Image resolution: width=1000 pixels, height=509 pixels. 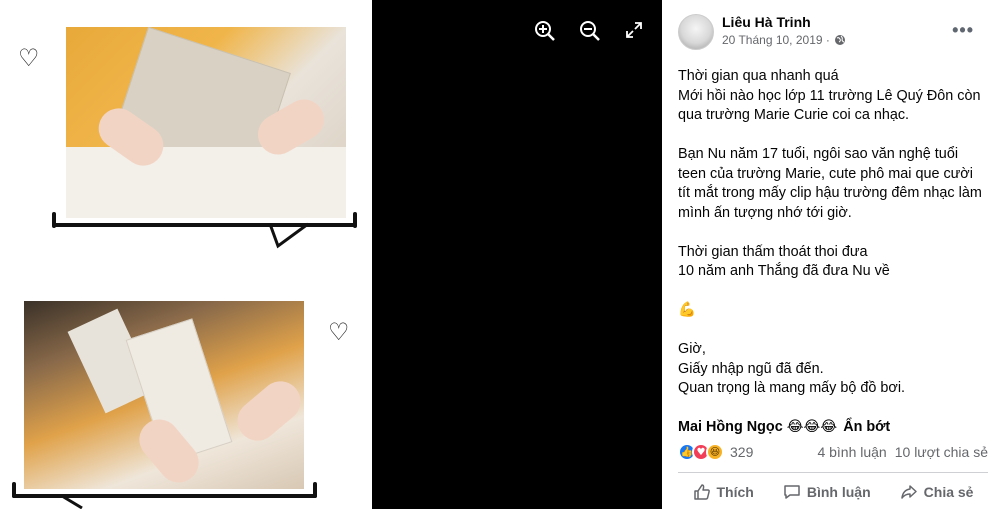 I want to click on zoom-out-icon, so click(x=590, y=31).